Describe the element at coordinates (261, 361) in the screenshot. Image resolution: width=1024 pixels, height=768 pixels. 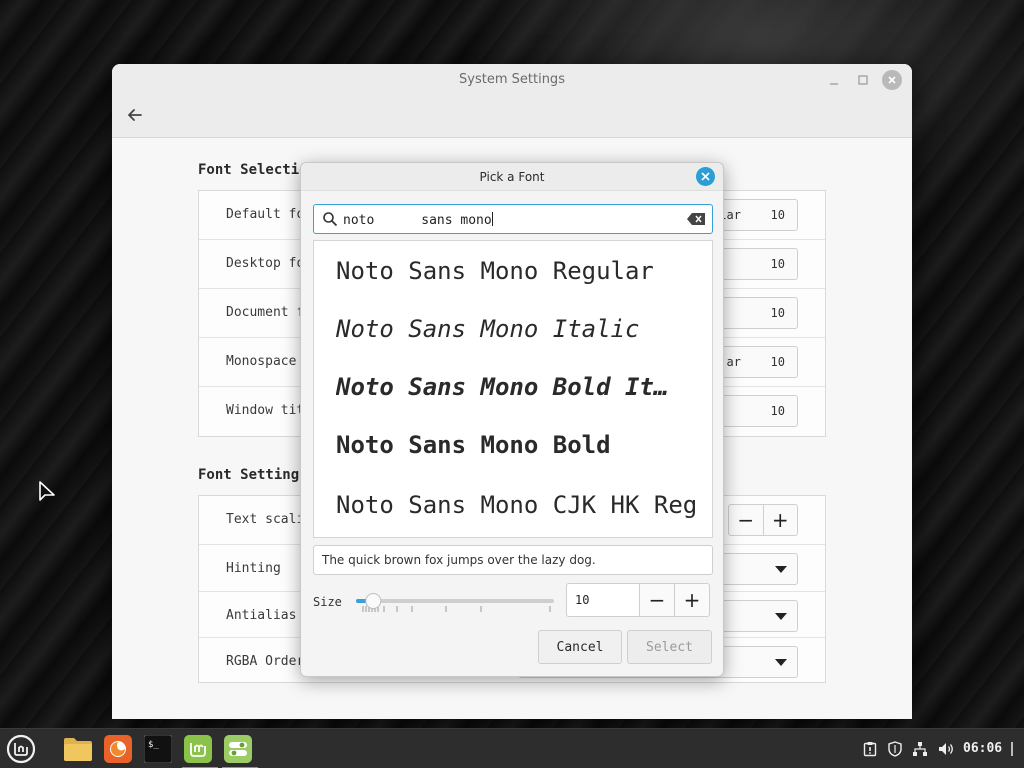
I see `row-label: Monospace` at that location.